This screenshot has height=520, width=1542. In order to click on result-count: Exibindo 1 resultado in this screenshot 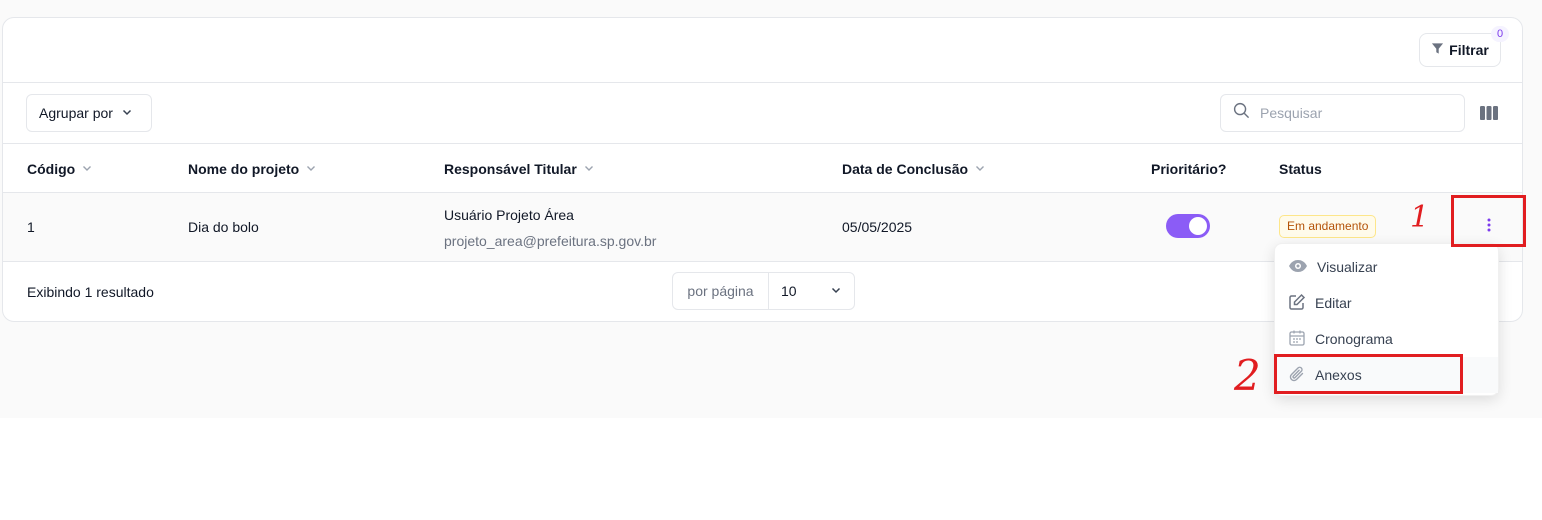, I will do `click(90, 292)`.